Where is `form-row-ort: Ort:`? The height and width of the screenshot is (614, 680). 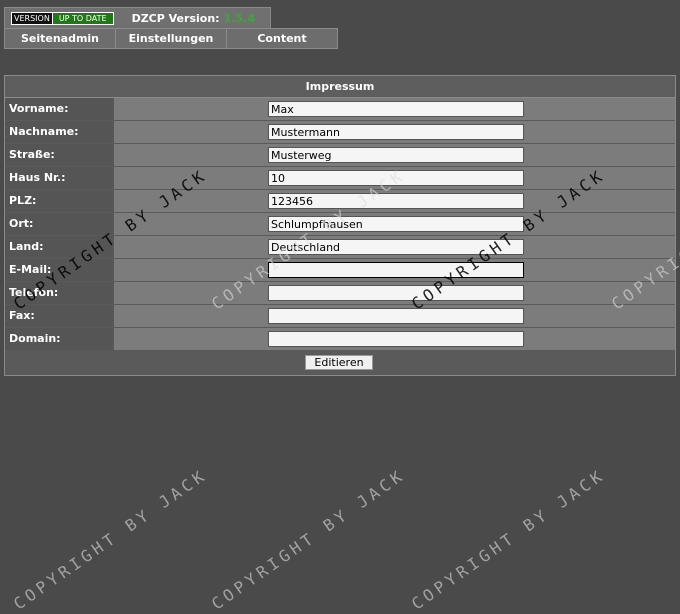 form-row-ort: Ort: is located at coordinates (340, 224).